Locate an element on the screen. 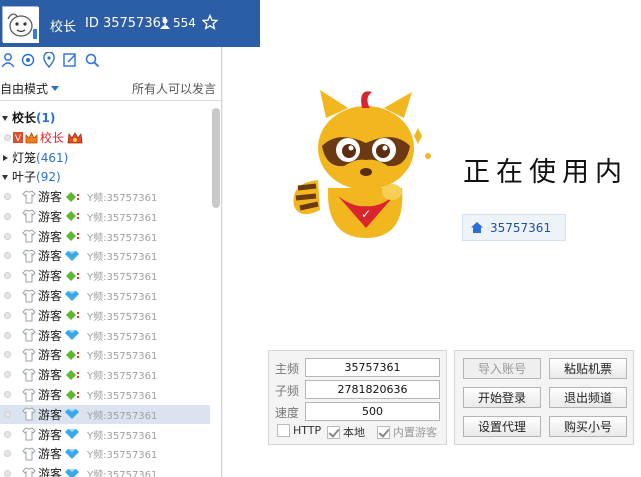 The width and height of the screenshot is (641, 477). tree-group-2: 叶子 (92) is located at coordinates (105, 176).